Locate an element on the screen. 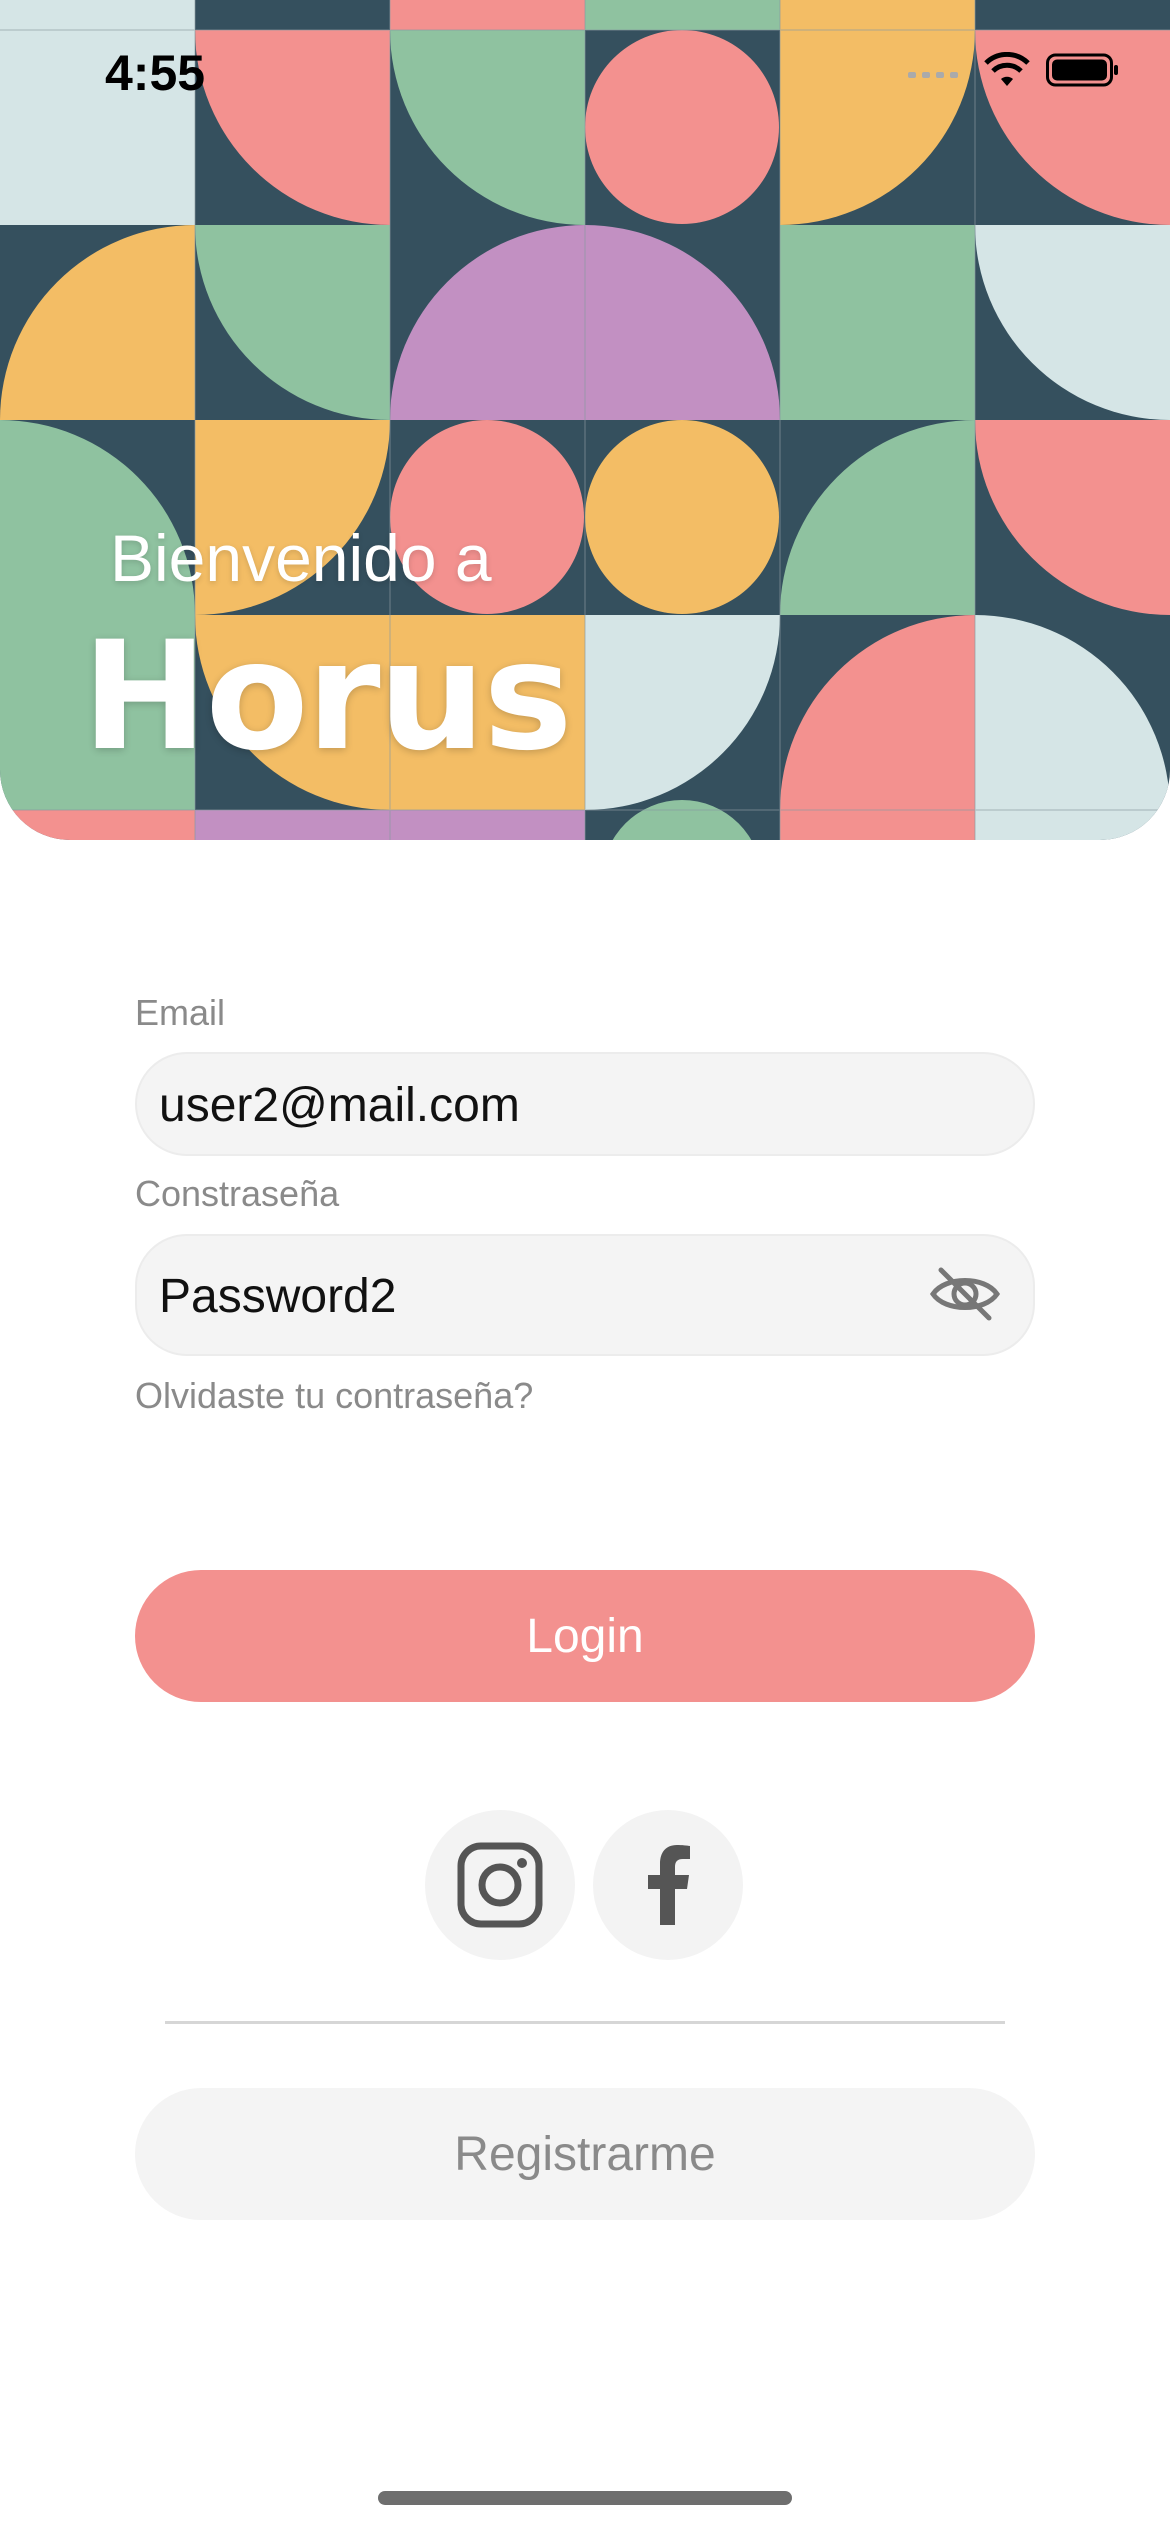 This screenshot has width=1170, height=2532. signal-icon is located at coordinates (933, 75).